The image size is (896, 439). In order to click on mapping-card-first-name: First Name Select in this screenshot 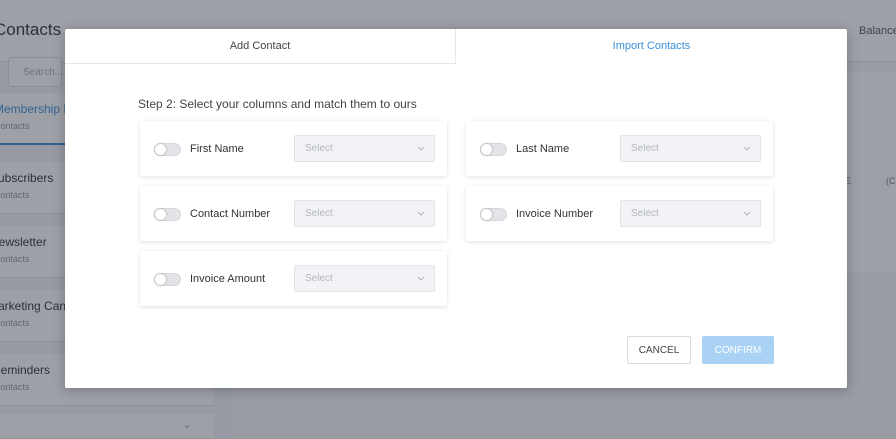, I will do `click(293, 148)`.